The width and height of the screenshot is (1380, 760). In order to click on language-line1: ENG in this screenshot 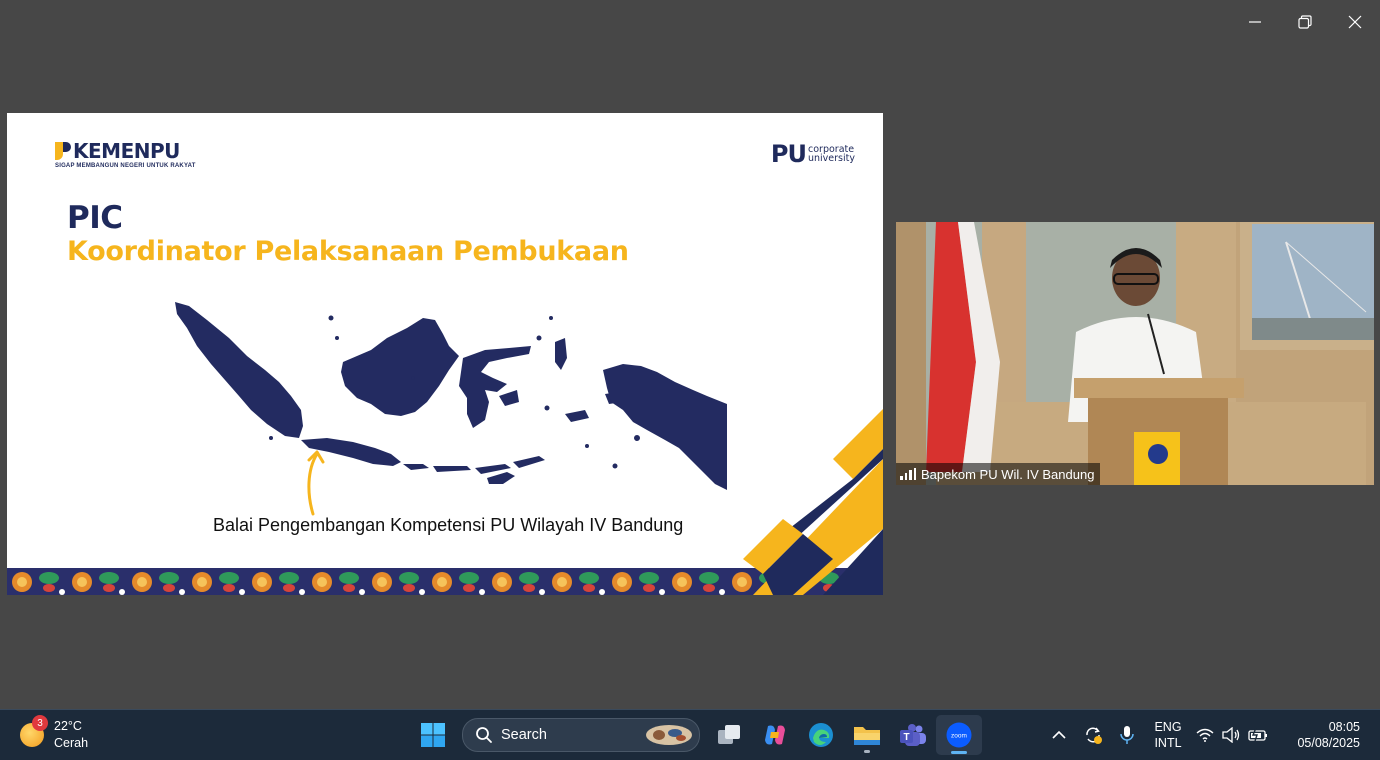, I will do `click(1168, 727)`.